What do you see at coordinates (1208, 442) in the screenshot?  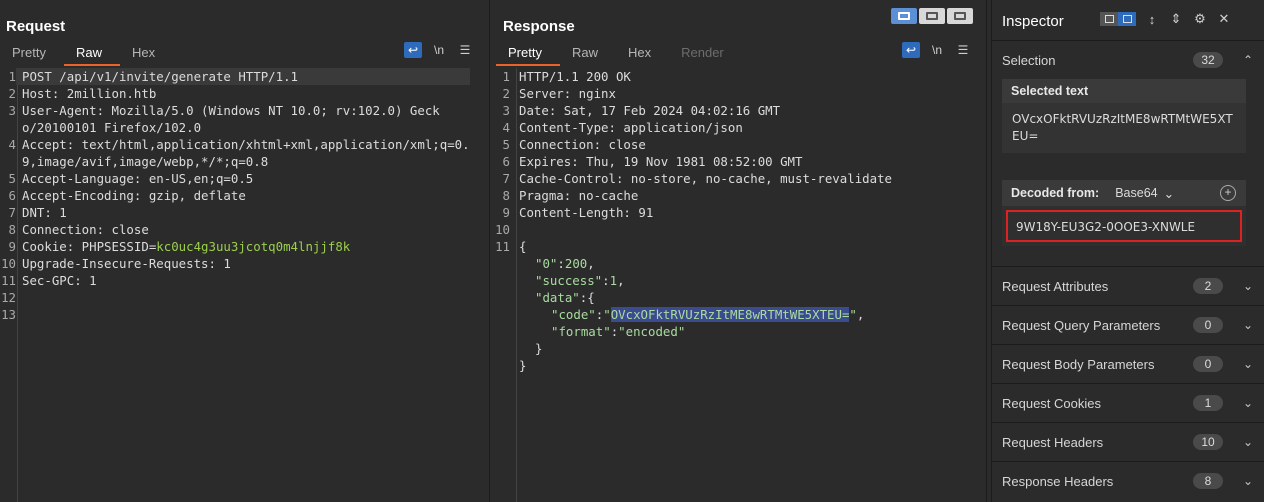 I see `section-count: 10` at bounding box center [1208, 442].